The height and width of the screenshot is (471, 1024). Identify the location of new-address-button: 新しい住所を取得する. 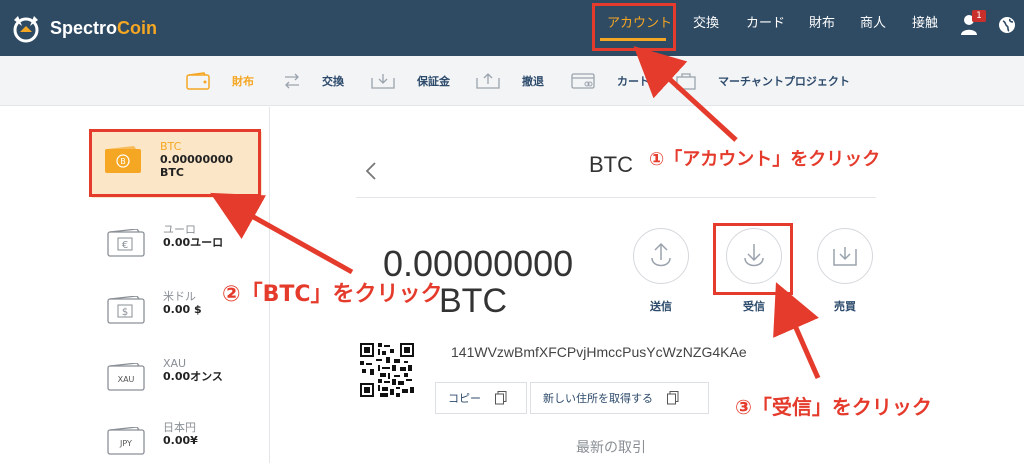
(619, 398).